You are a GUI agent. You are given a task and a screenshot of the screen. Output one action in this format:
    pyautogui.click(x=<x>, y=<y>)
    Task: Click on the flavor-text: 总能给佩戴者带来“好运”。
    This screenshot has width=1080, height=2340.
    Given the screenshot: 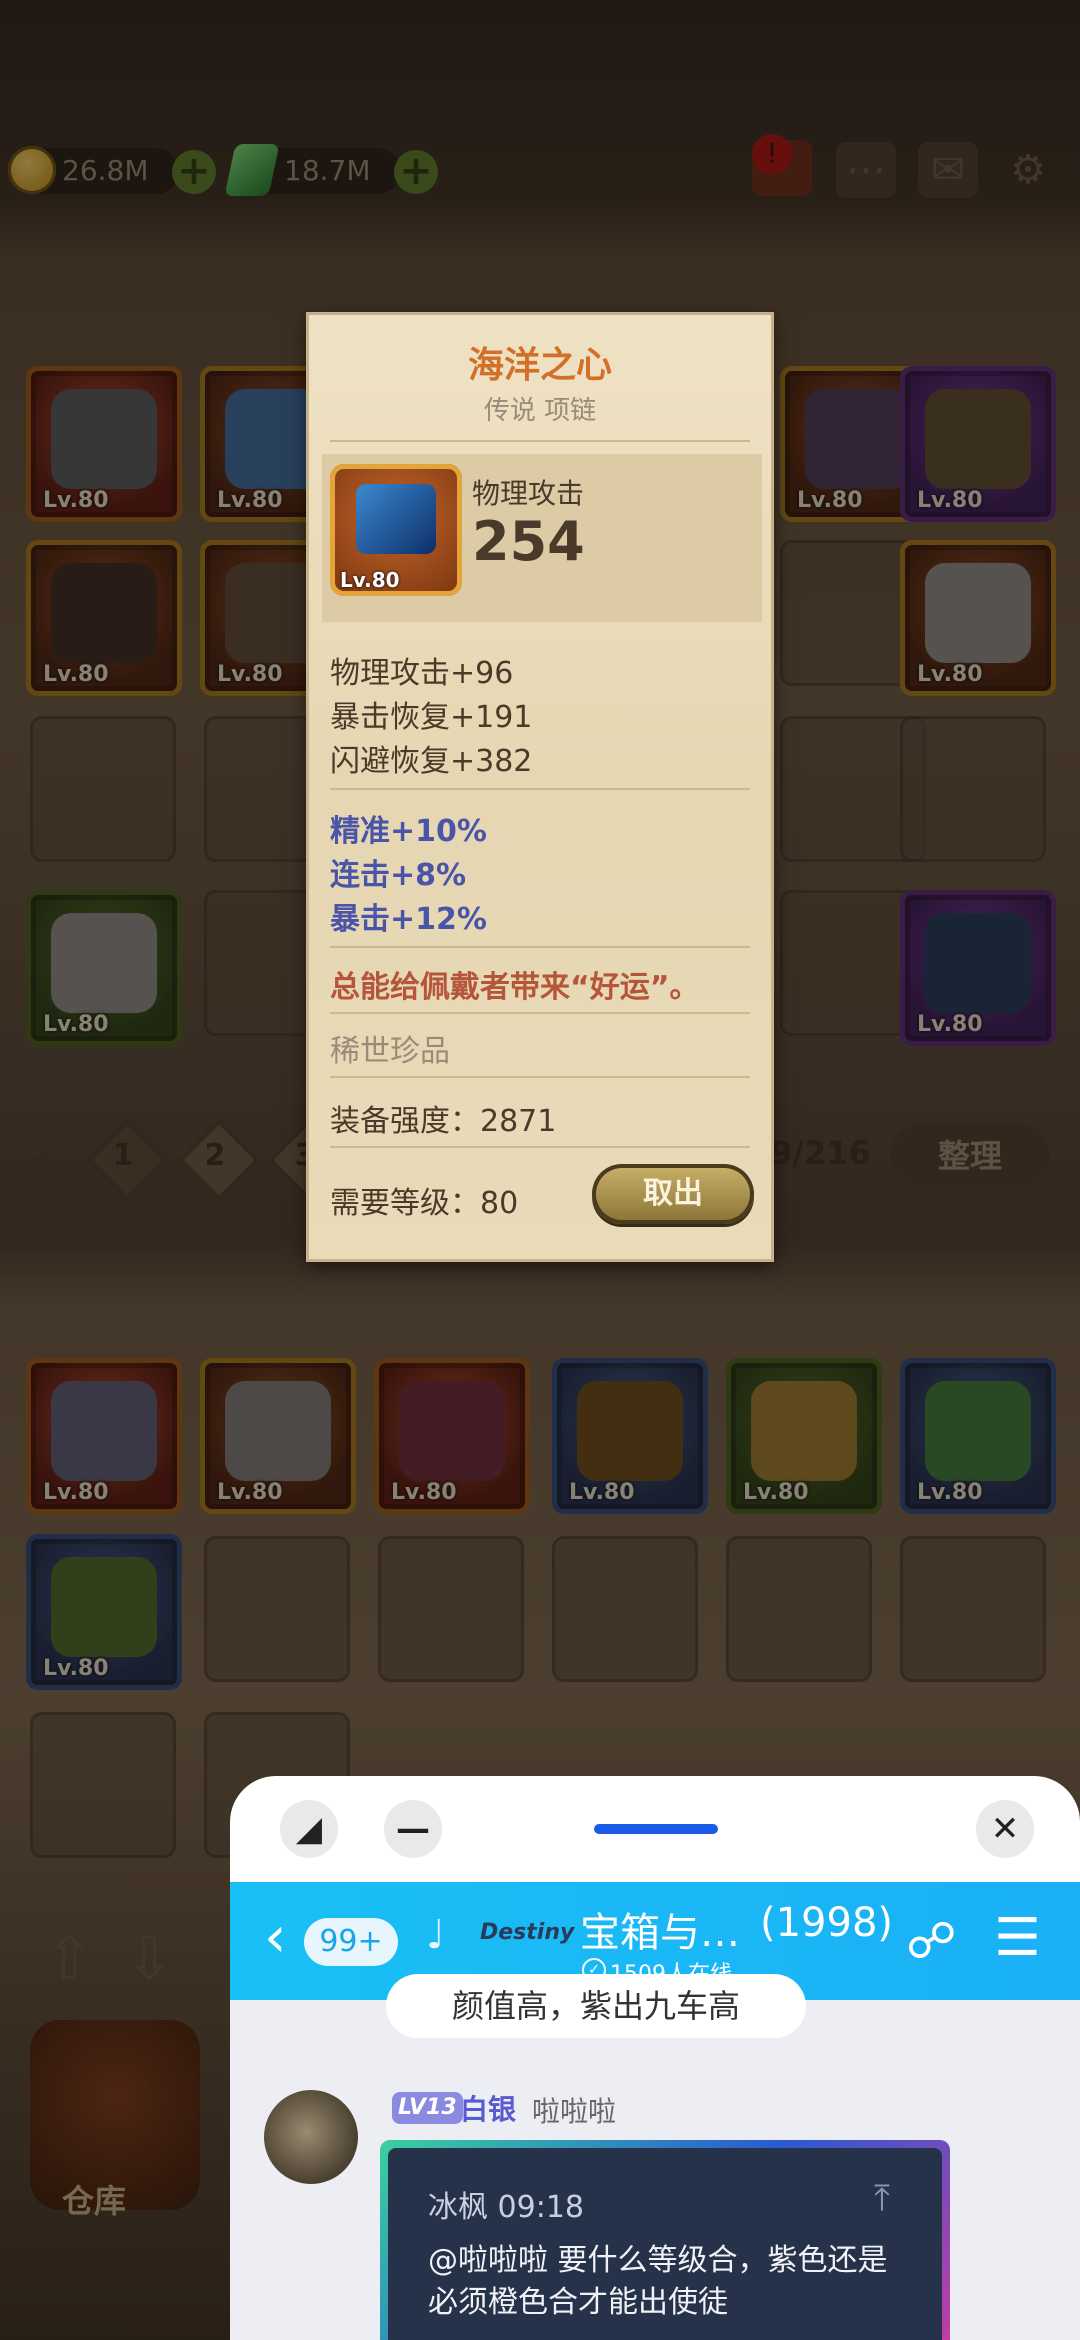 What is the action you would take?
    pyautogui.click(x=515, y=987)
    